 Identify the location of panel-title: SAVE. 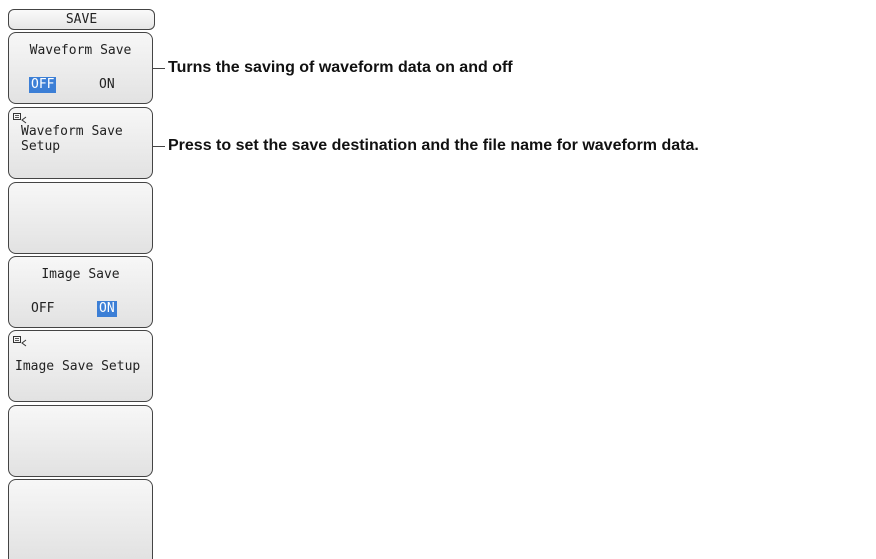
(81, 19).